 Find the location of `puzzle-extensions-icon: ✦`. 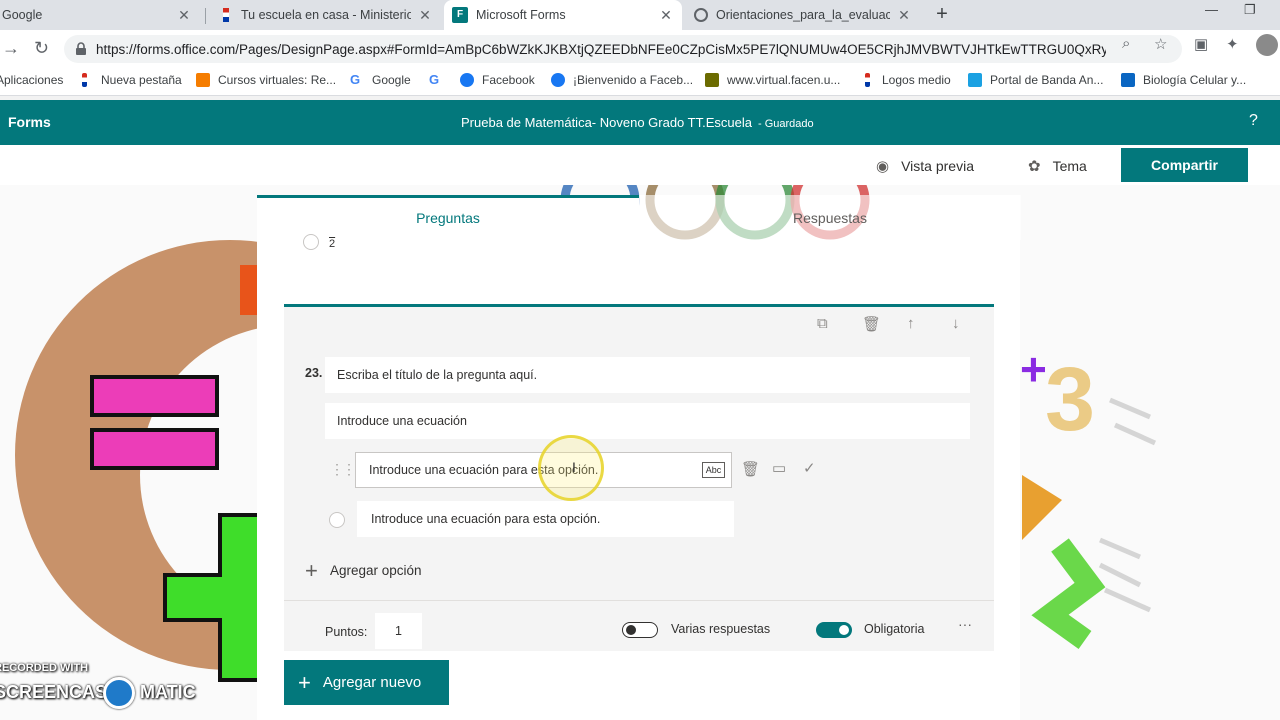

puzzle-extensions-icon: ✦ is located at coordinates (1232, 44).